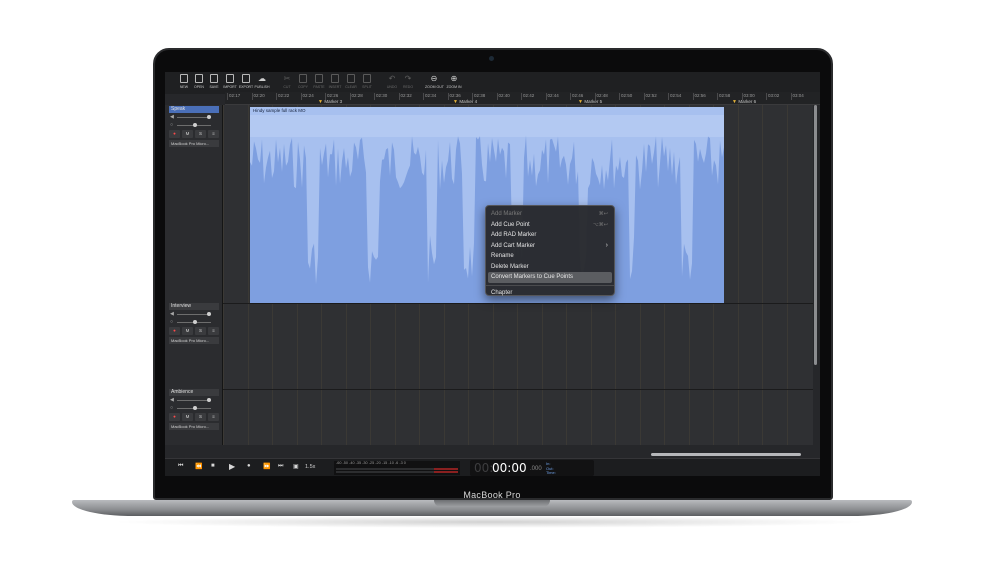 Image resolution: width=984 pixels, height=576 pixels. Describe the element at coordinates (675, 96) in the screenshot. I see `ruler-tick: 02:54` at that location.